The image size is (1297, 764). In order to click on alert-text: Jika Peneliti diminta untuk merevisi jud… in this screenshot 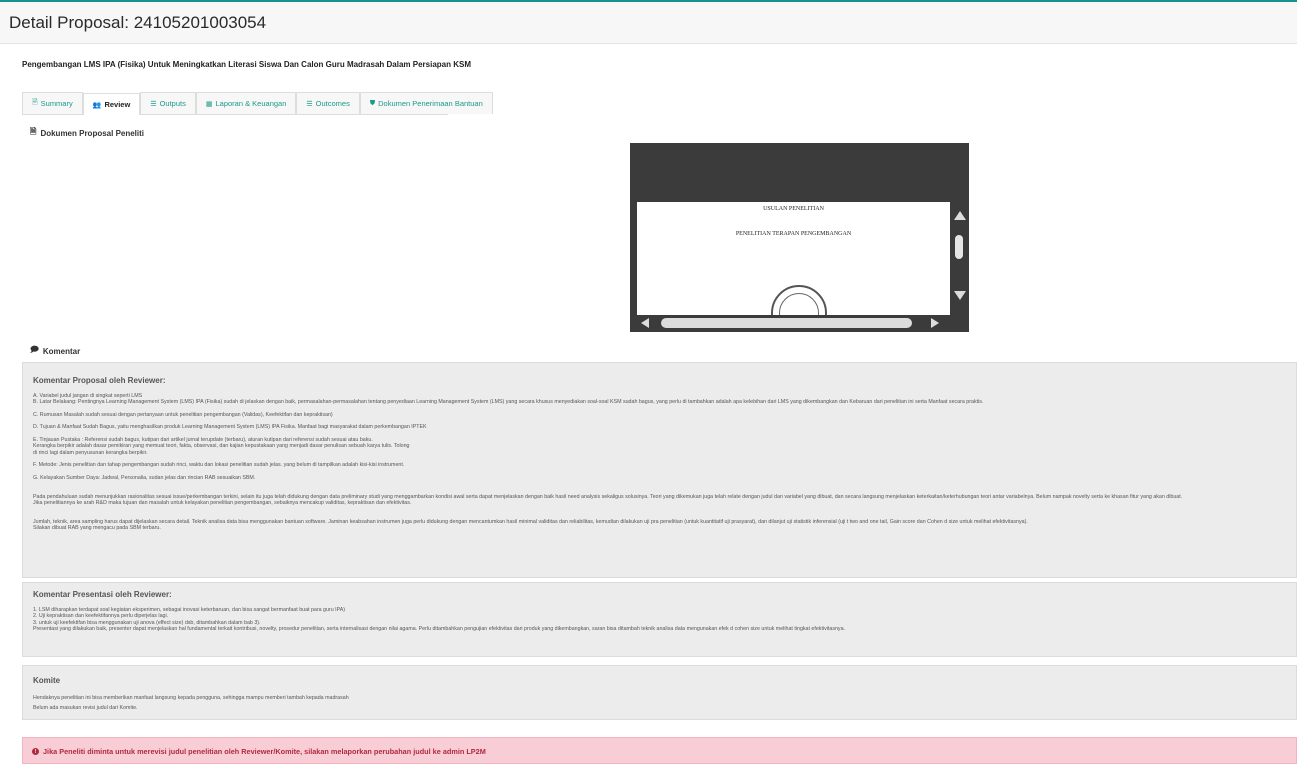, I will do `click(264, 751)`.